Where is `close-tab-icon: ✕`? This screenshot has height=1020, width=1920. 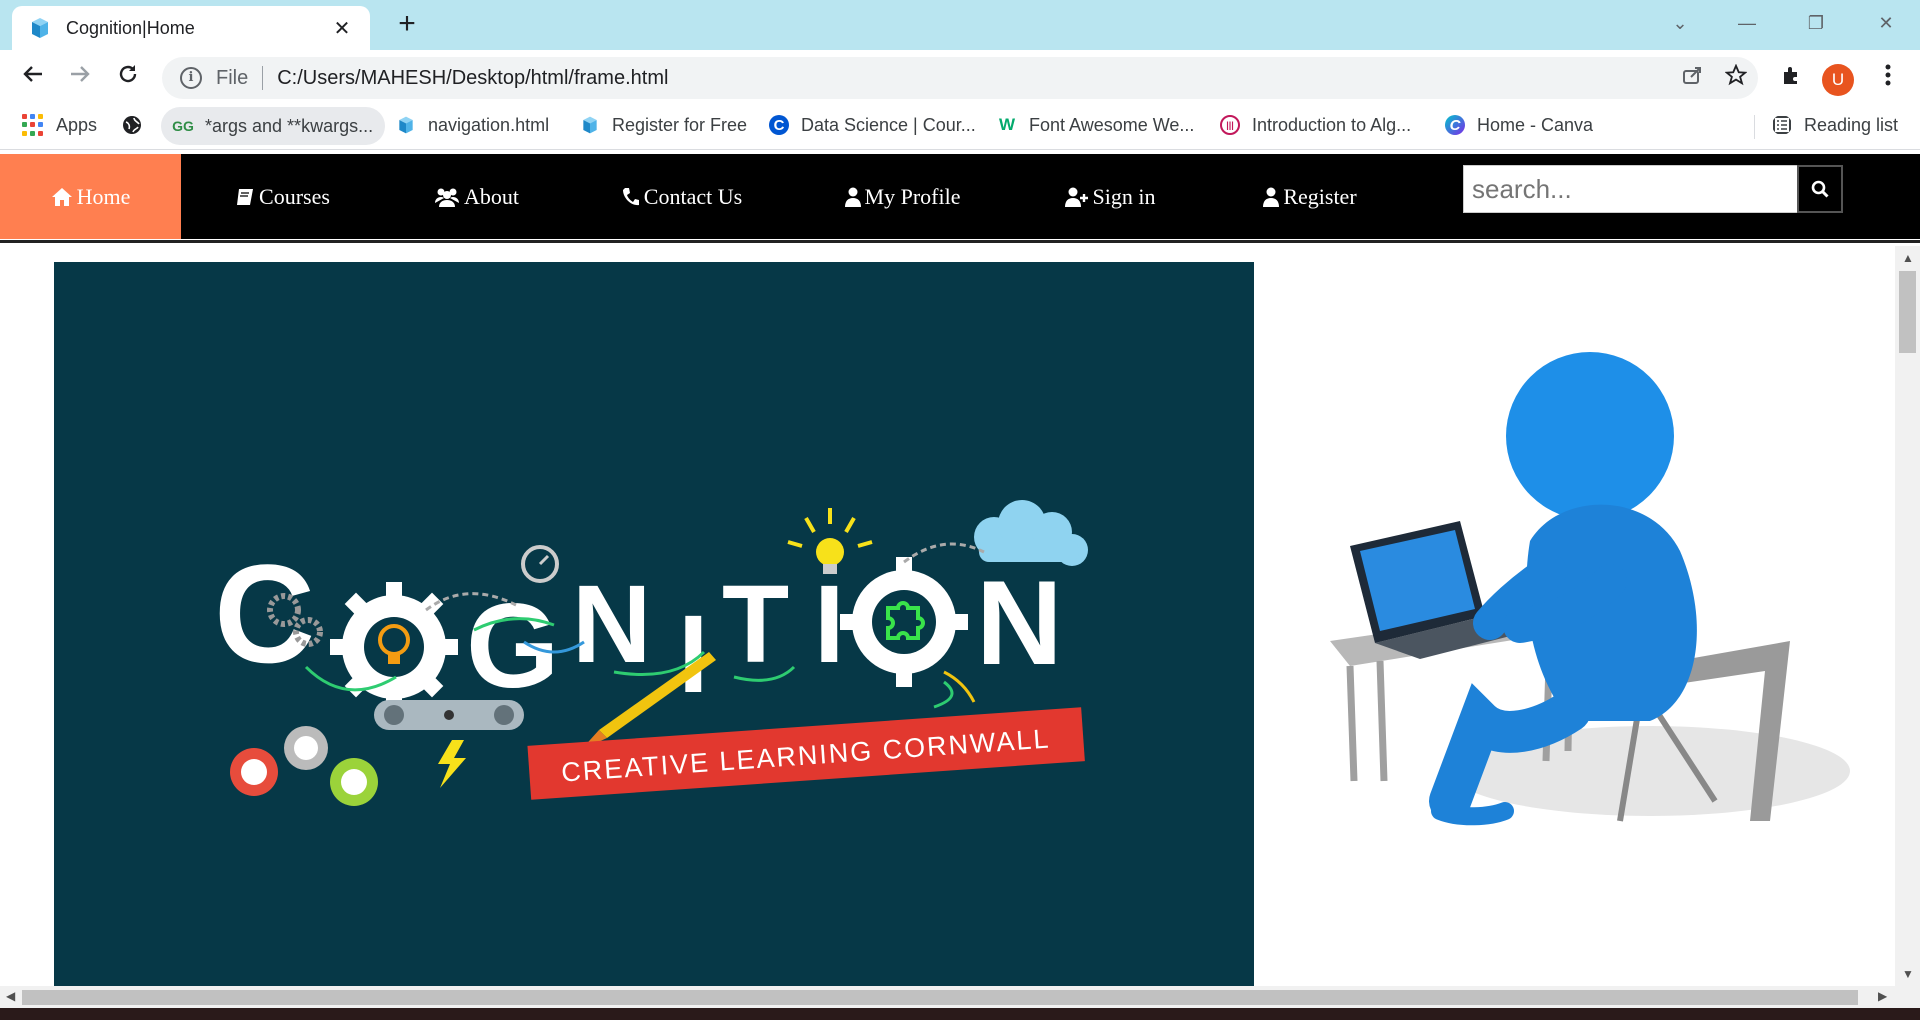 close-tab-icon: ✕ is located at coordinates (342, 28).